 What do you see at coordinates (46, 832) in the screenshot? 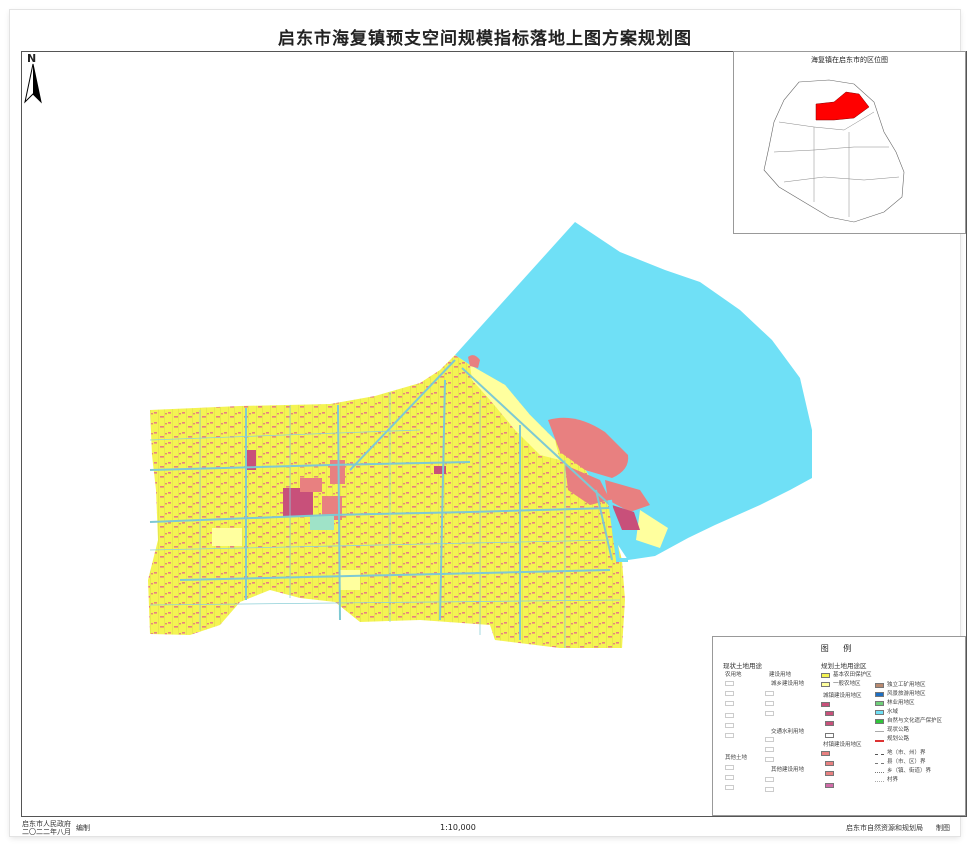
I see `footer-date: 二〇二二年八月` at bounding box center [46, 832].